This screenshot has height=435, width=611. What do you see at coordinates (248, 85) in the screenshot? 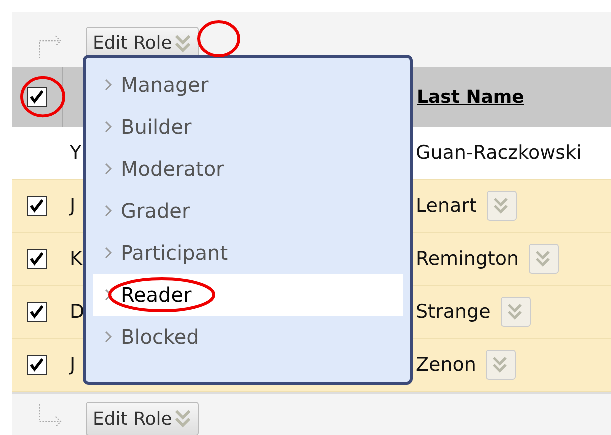
I see `menu-item: Manager` at bounding box center [248, 85].